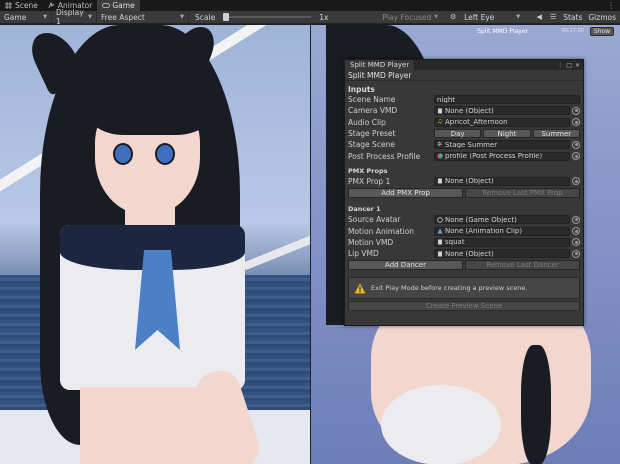 This screenshot has height=464, width=620. What do you see at coordinates (572, 17) in the screenshot?
I see `stats-button: Stats` at bounding box center [572, 17].